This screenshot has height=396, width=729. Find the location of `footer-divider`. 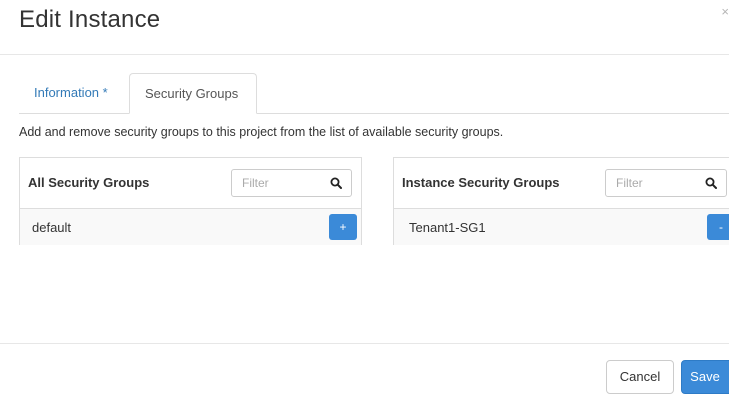

footer-divider is located at coordinates (364, 343).